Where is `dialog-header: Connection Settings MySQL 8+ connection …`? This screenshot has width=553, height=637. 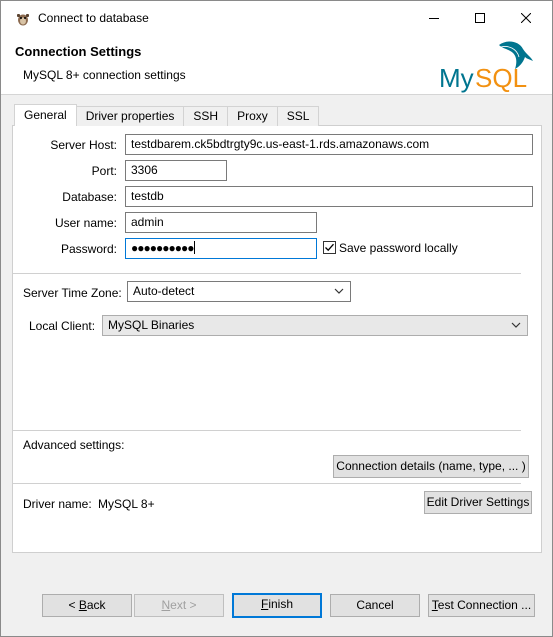 dialog-header: Connection Settings MySQL 8+ connection … is located at coordinates (276, 65).